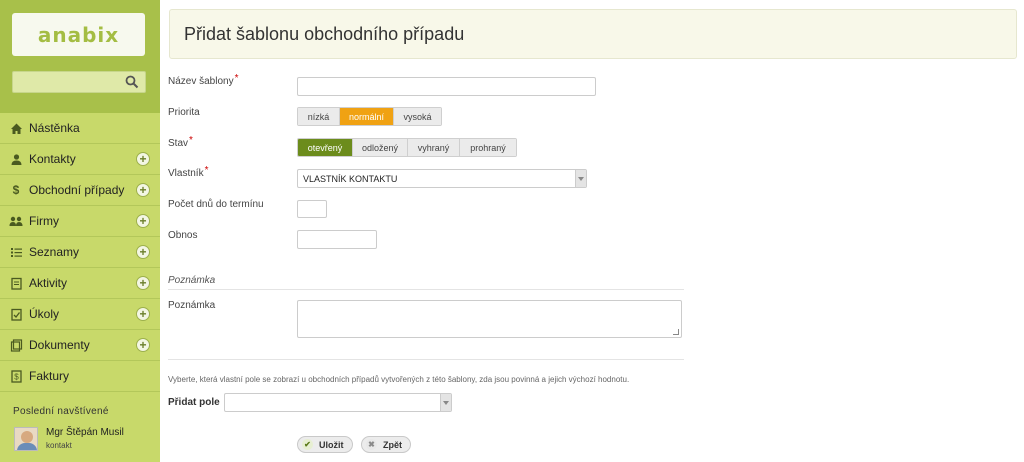 Image resolution: width=1024 pixels, height=462 pixels. What do you see at coordinates (80, 376) in the screenshot?
I see `sidebar-item-faktury: $ Faktury` at bounding box center [80, 376].